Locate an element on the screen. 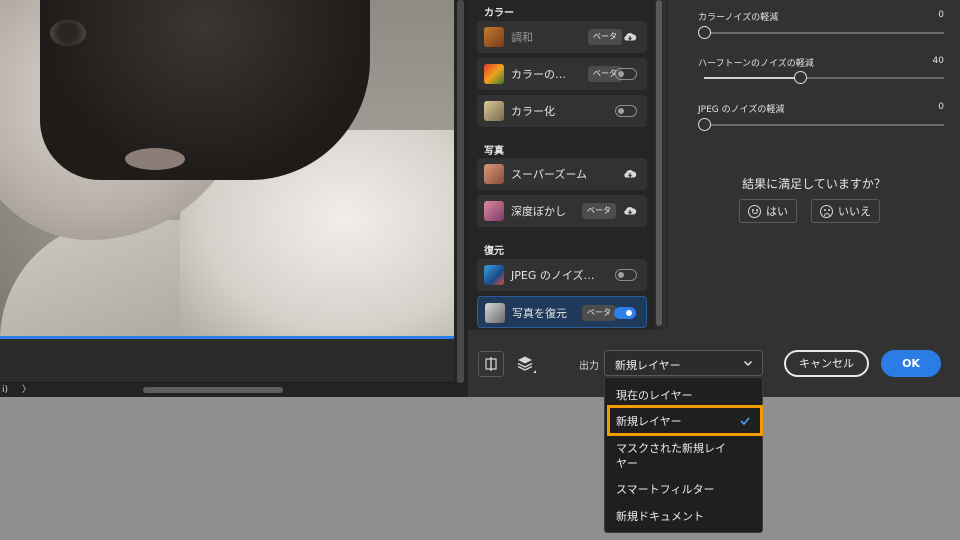 Image resolution: width=960 pixels, height=540 pixels. slider-color-noise is located at coordinates (821, 32).